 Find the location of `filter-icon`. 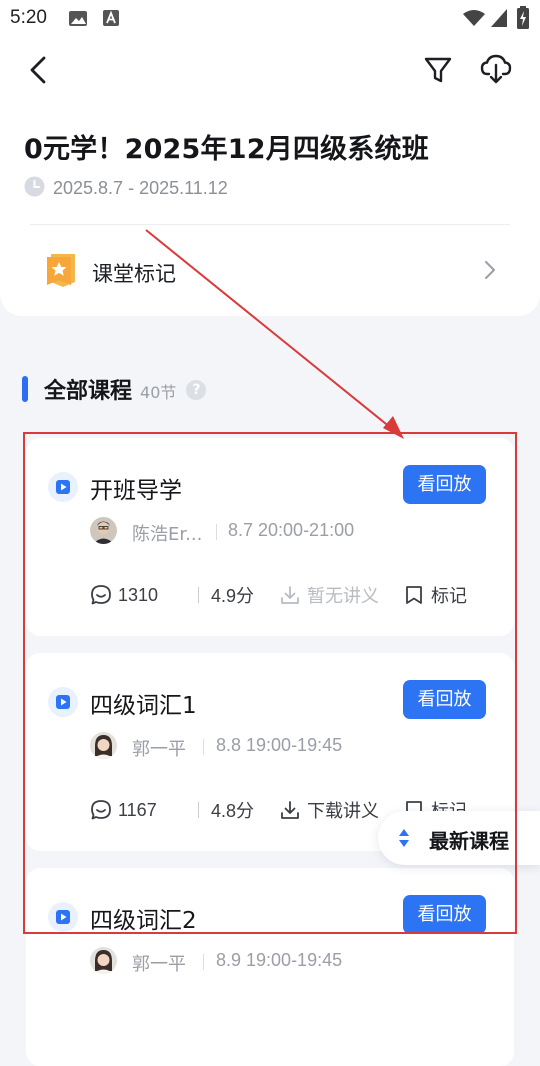

filter-icon is located at coordinates (438, 70).